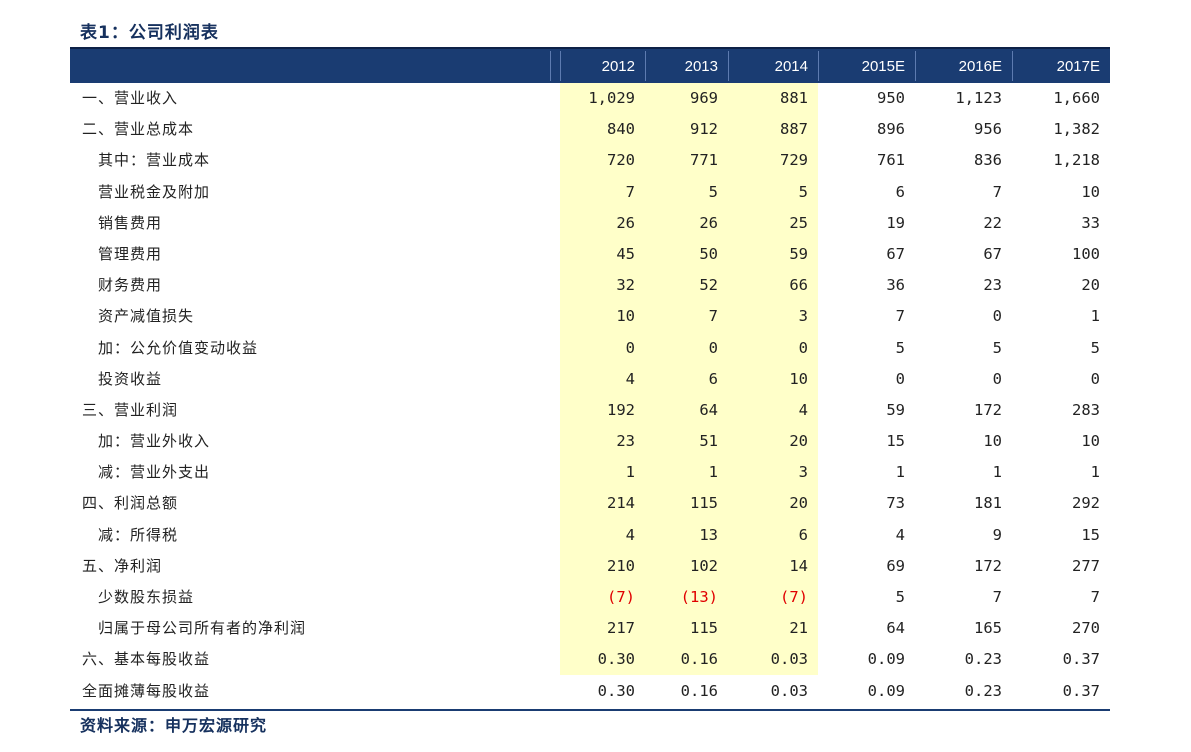 The width and height of the screenshot is (1191, 752). What do you see at coordinates (621, 597) in the screenshot?
I see `cell-value: (7)` at bounding box center [621, 597].